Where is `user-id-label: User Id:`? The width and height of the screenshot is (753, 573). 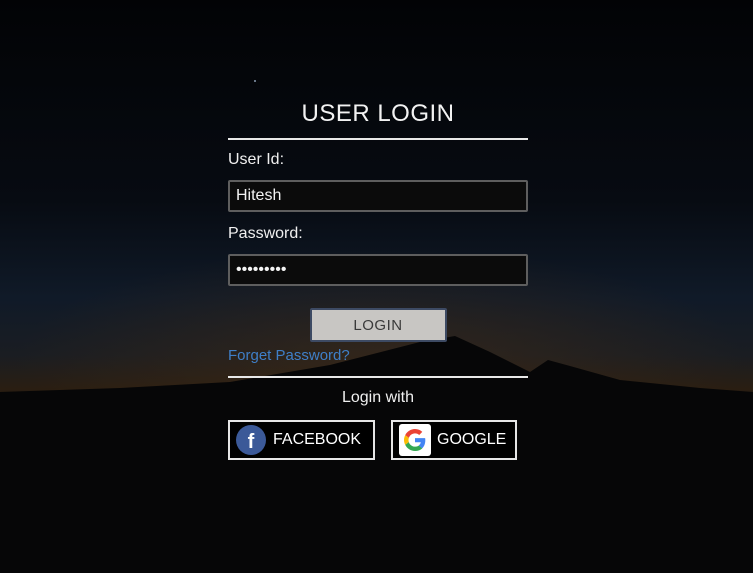
user-id-label: User Id: is located at coordinates (256, 159).